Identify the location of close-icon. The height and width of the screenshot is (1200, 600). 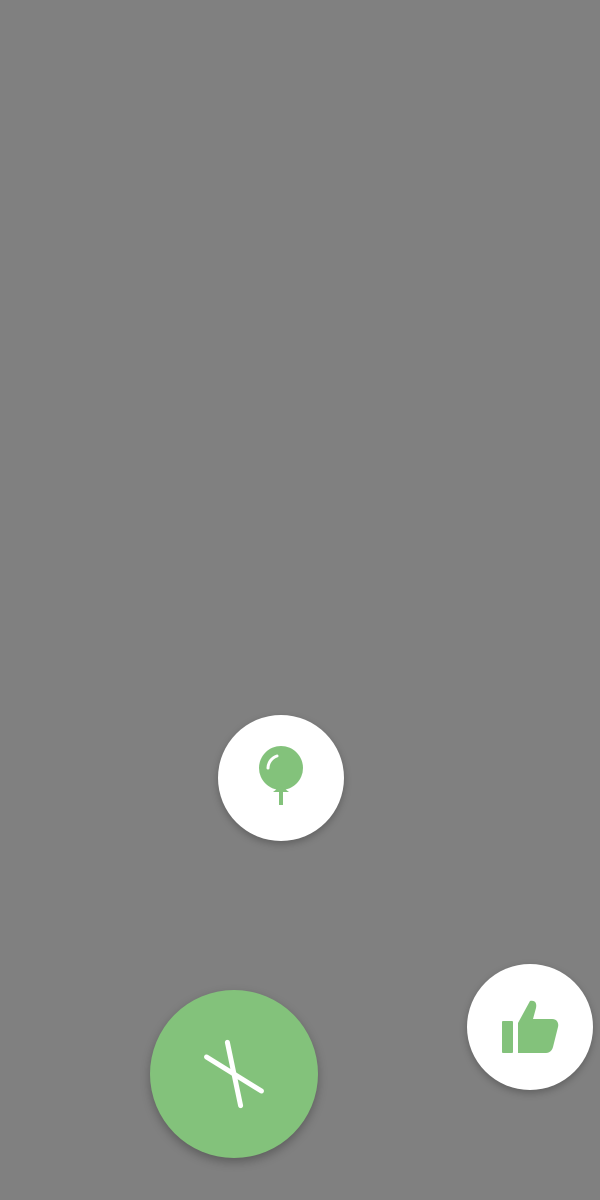
(234, 1074).